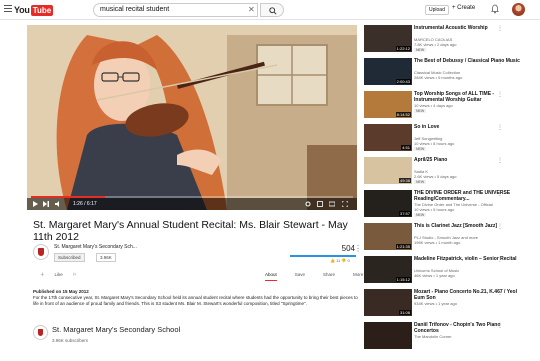 This screenshot has width=540, height=361. I want to click on video-tabs: About Save Share More, so click(314, 276).